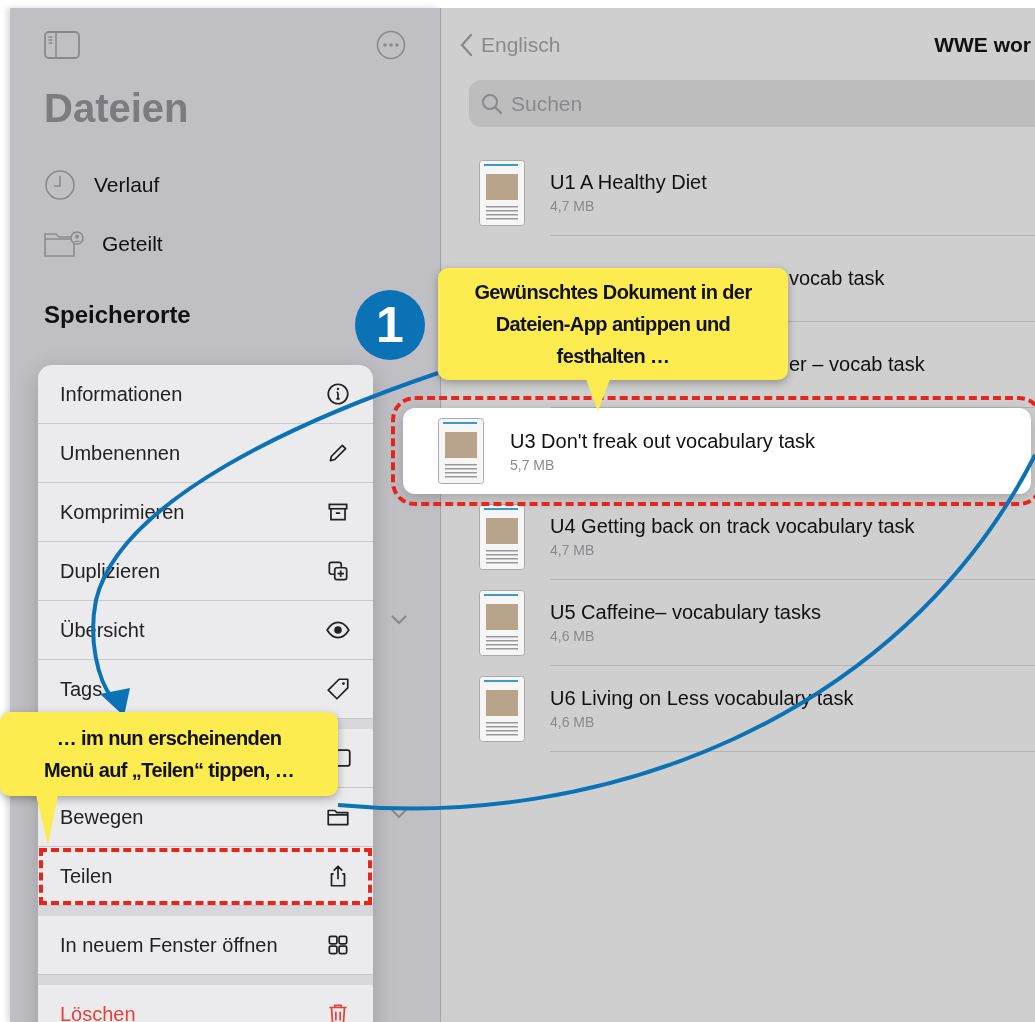  I want to click on menu-item: Informationen, so click(205, 394).